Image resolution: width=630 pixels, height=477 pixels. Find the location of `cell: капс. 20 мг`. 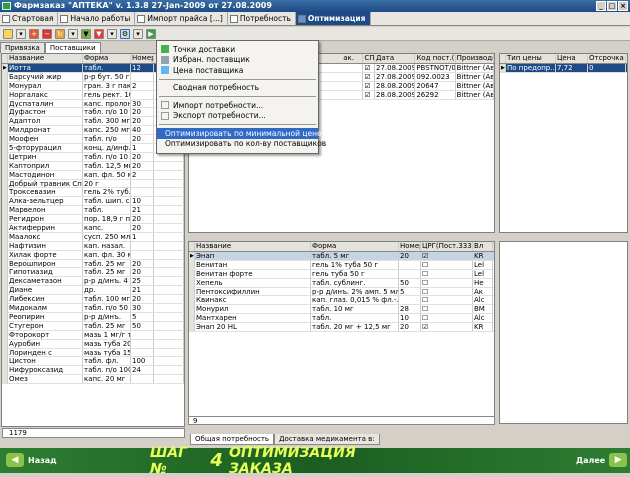

cell: капс. 20 мг is located at coordinates (107, 379).